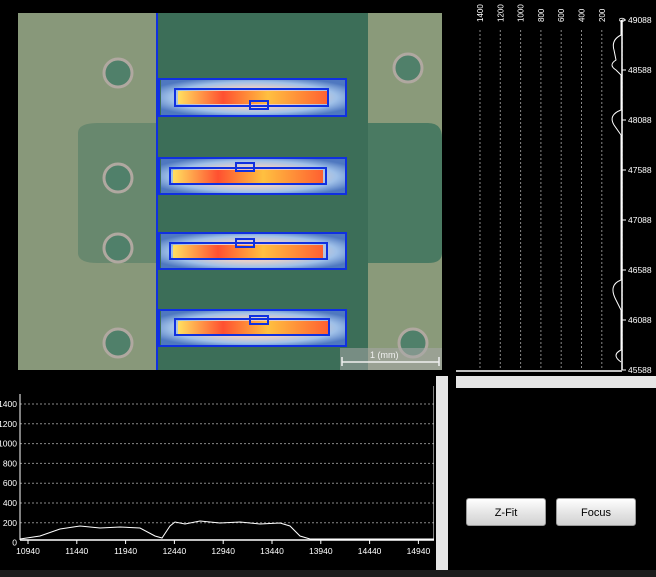 This screenshot has width=656, height=577. I want to click on y-tick-label: 48088, so click(640, 120).